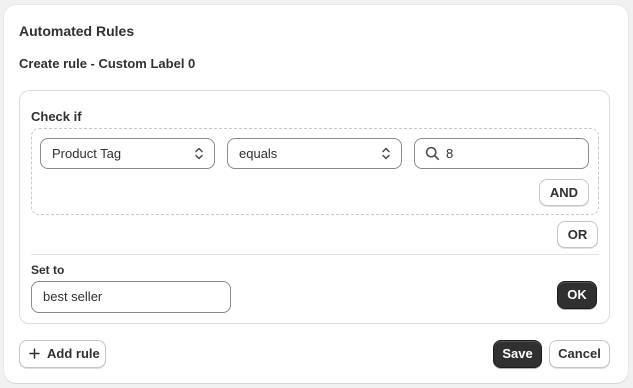 This screenshot has height=388, width=633. What do you see at coordinates (315, 254) in the screenshot?
I see `section-divider` at bounding box center [315, 254].